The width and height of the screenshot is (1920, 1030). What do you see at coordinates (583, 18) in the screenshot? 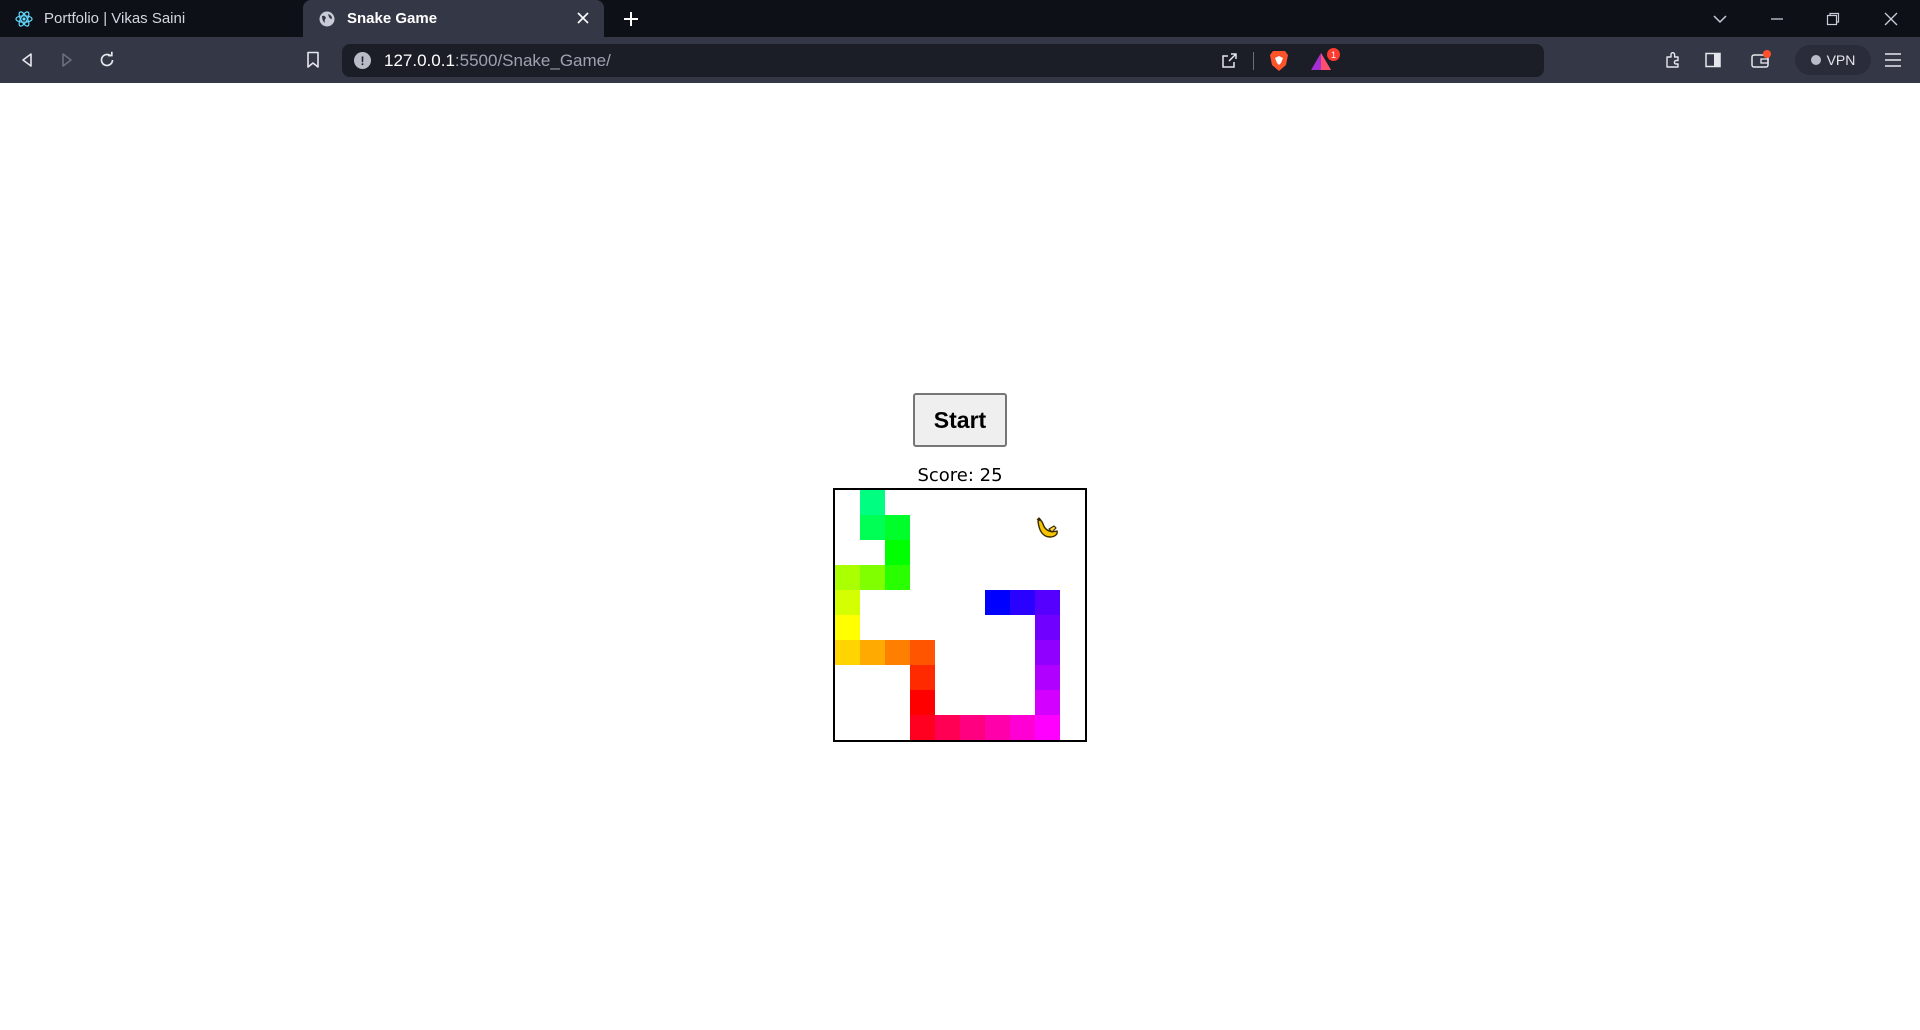
I see `close-tab-icon` at bounding box center [583, 18].